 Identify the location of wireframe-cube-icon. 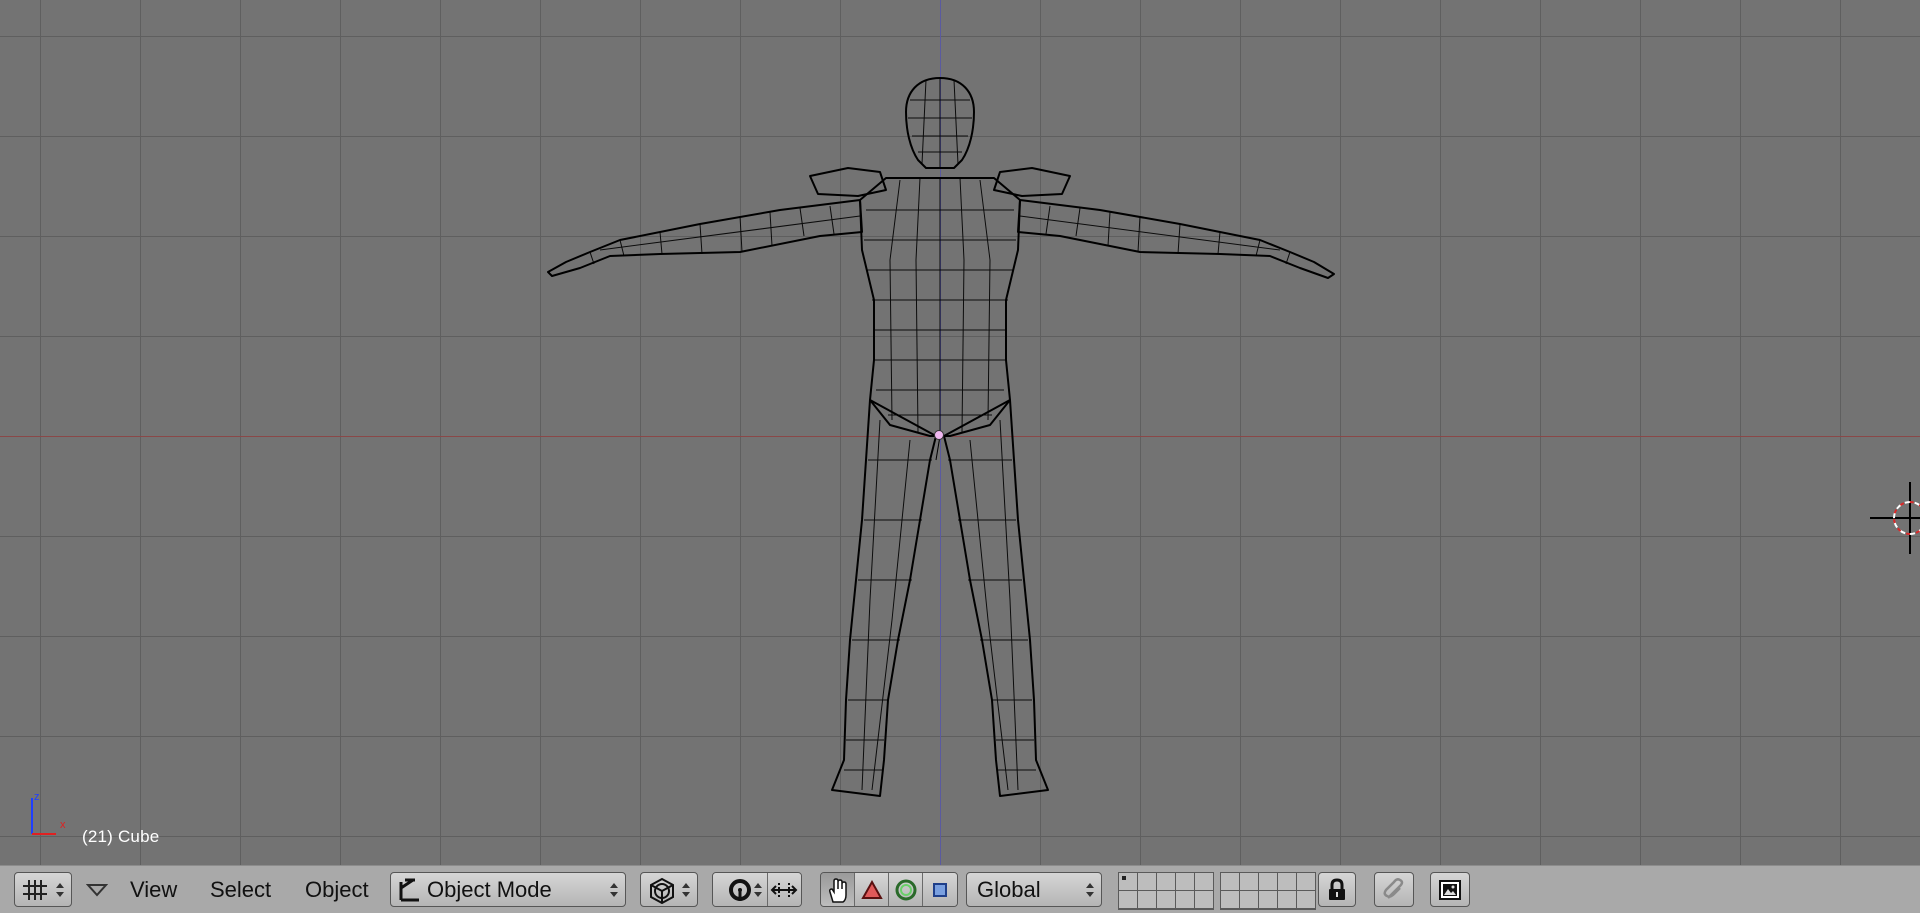
(662, 890).